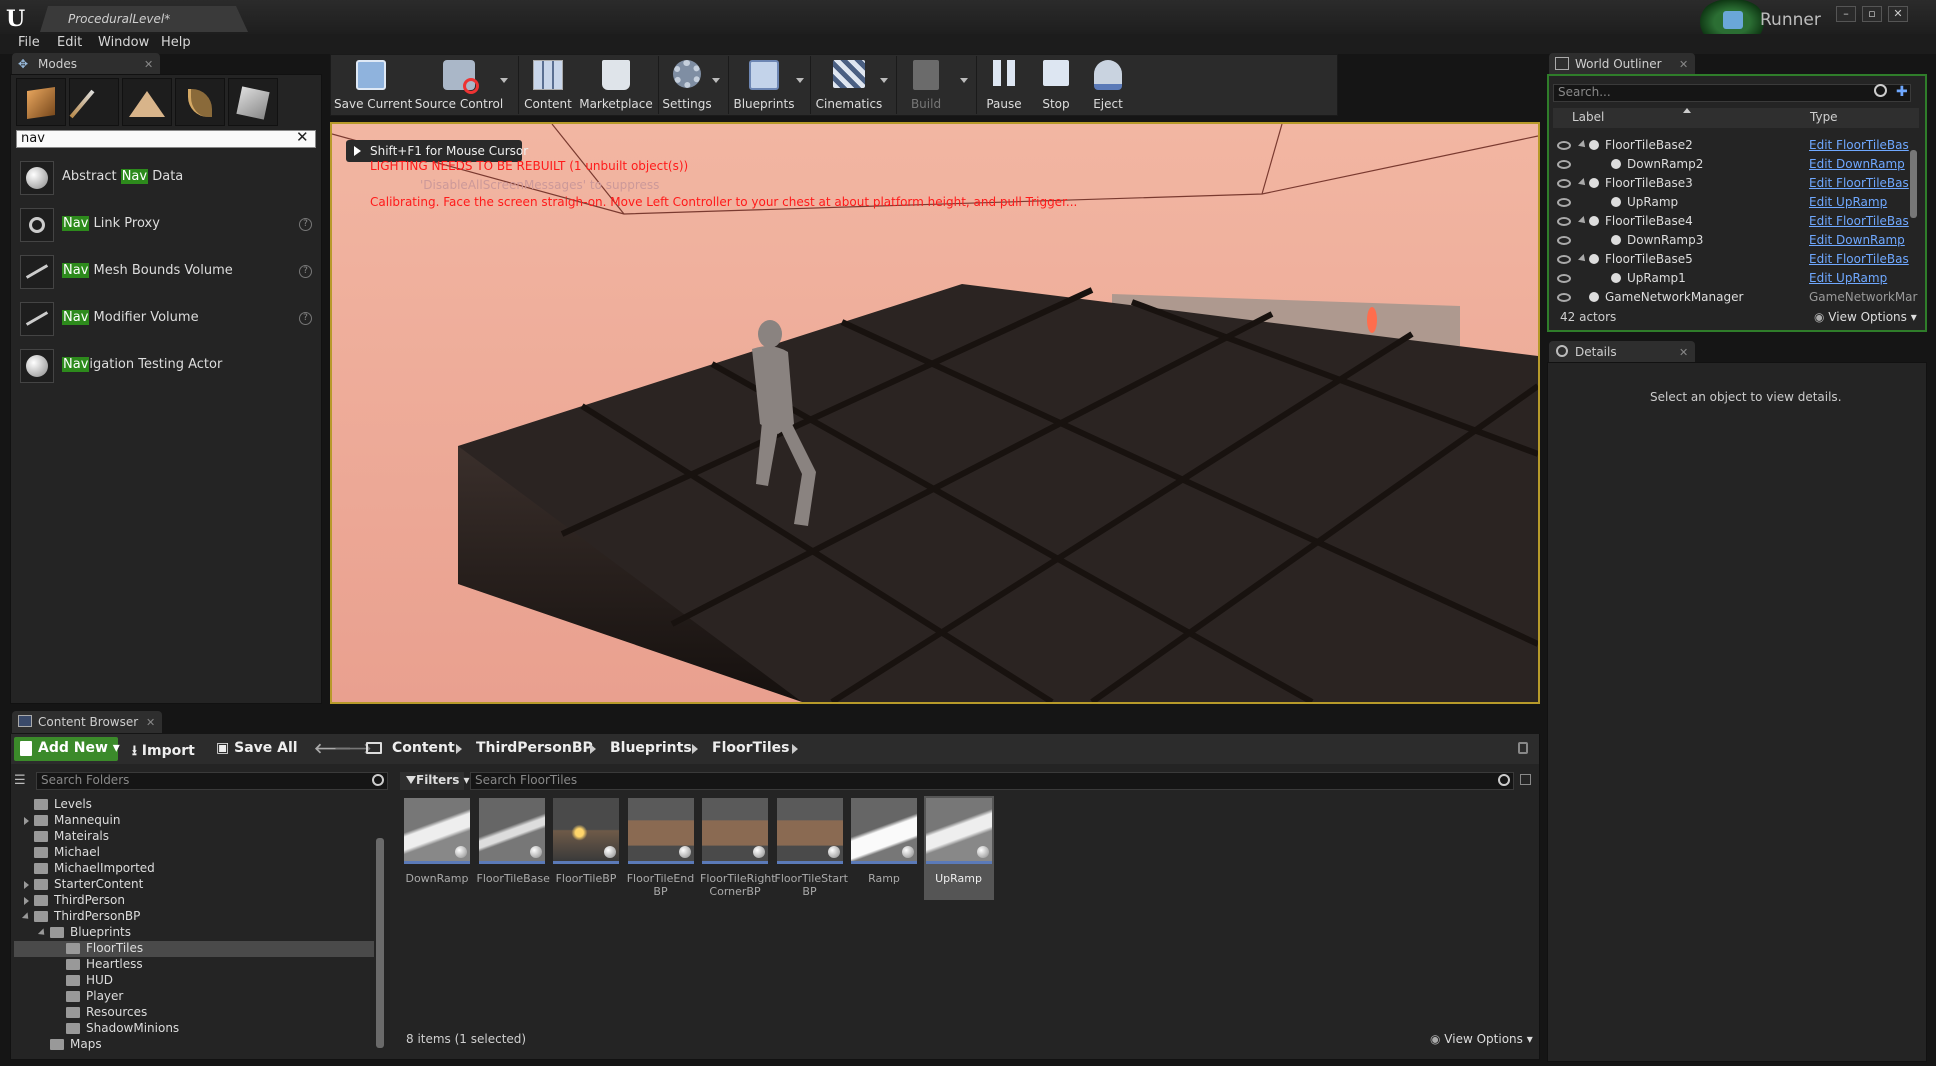 The height and width of the screenshot is (1066, 1936). What do you see at coordinates (1732, 145) in the screenshot?
I see `outliner-row: FloorTileBase2 Edit FloorTileBas` at bounding box center [1732, 145].